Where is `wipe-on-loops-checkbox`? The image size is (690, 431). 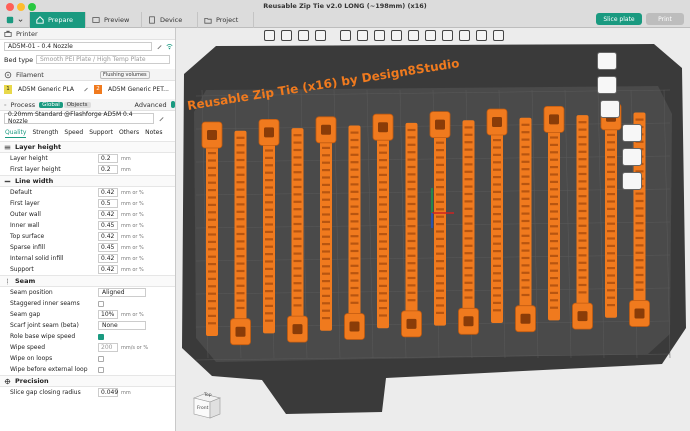
wipe-on-loops-checkbox is located at coordinates (101, 358).